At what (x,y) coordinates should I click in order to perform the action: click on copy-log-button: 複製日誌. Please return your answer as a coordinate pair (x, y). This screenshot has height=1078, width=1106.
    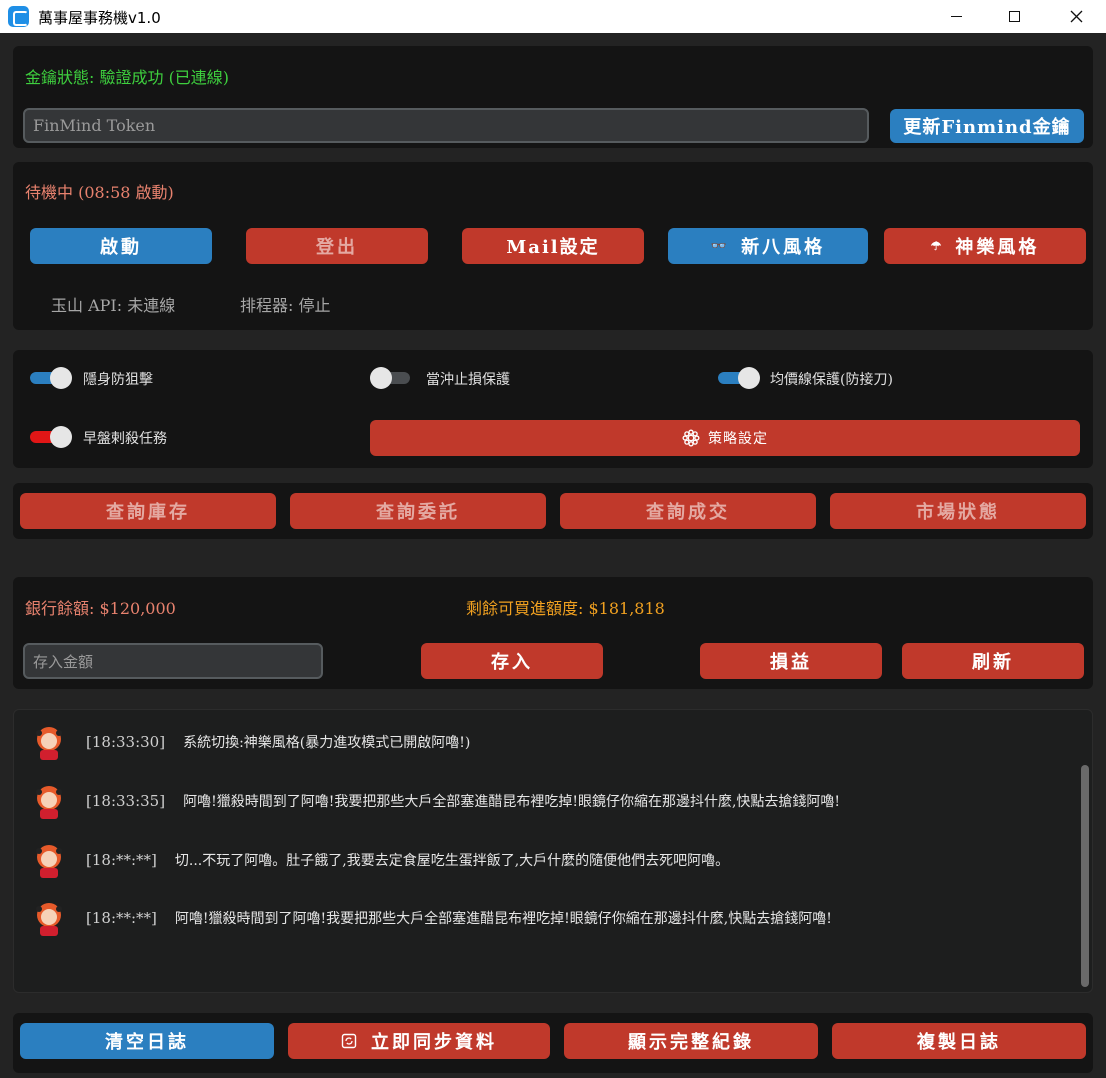
    Looking at the image, I should click on (959, 1041).